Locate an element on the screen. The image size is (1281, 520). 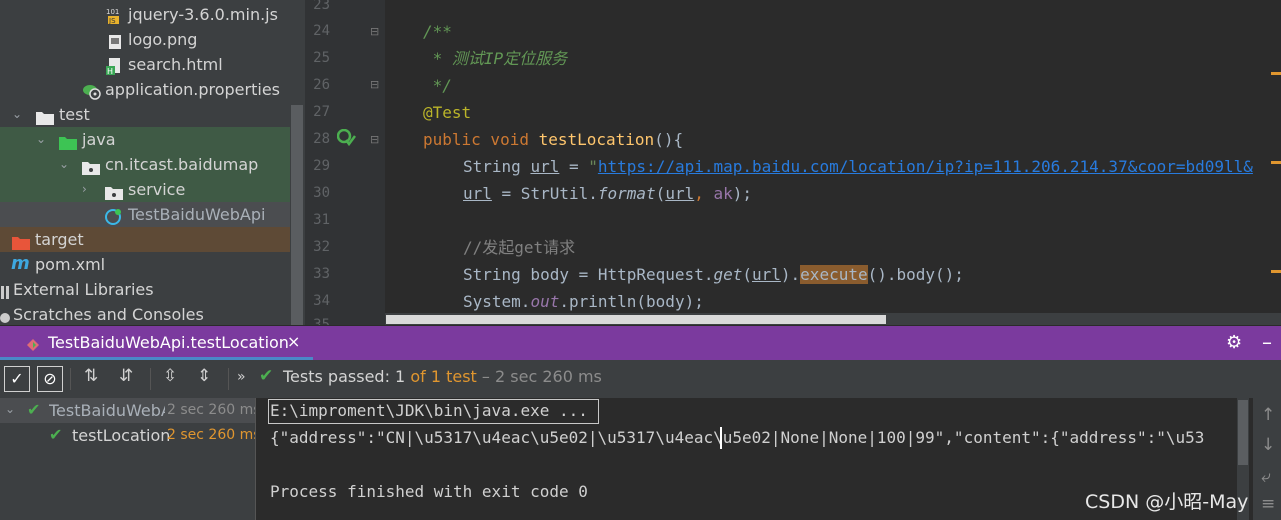
show-passed-button: ✓ is located at coordinates (17, 379).